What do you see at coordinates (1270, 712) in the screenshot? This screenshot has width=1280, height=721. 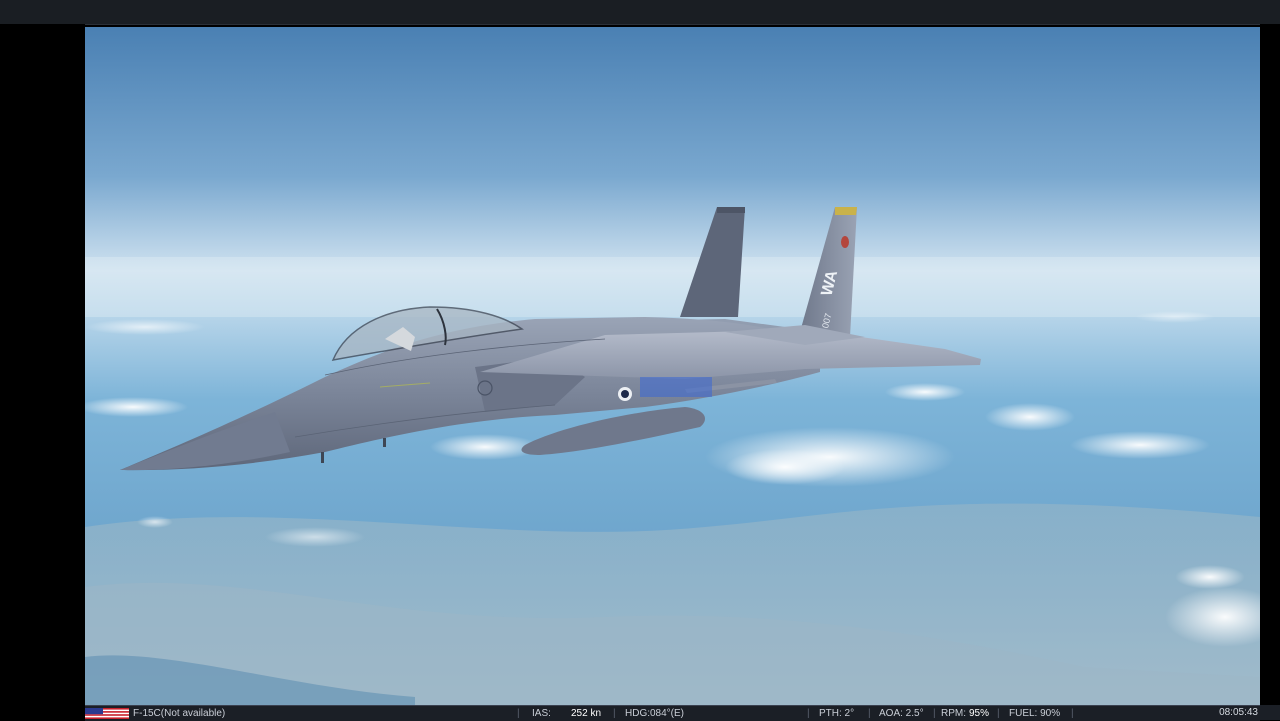 I see `clock-bg` at bounding box center [1270, 712].